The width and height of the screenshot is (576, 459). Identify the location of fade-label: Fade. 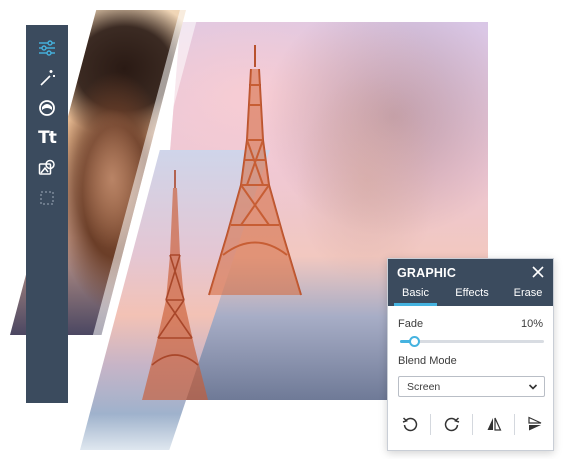
(411, 324).